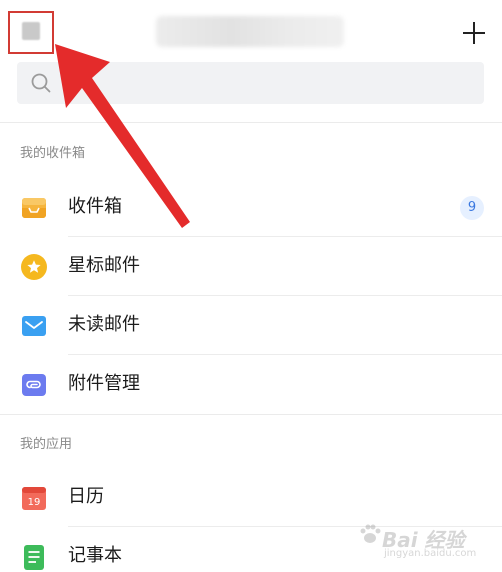  Describe the element at coordinates (95, 555) in the screenshot. I see `list-item-label: 记事本` at that location.